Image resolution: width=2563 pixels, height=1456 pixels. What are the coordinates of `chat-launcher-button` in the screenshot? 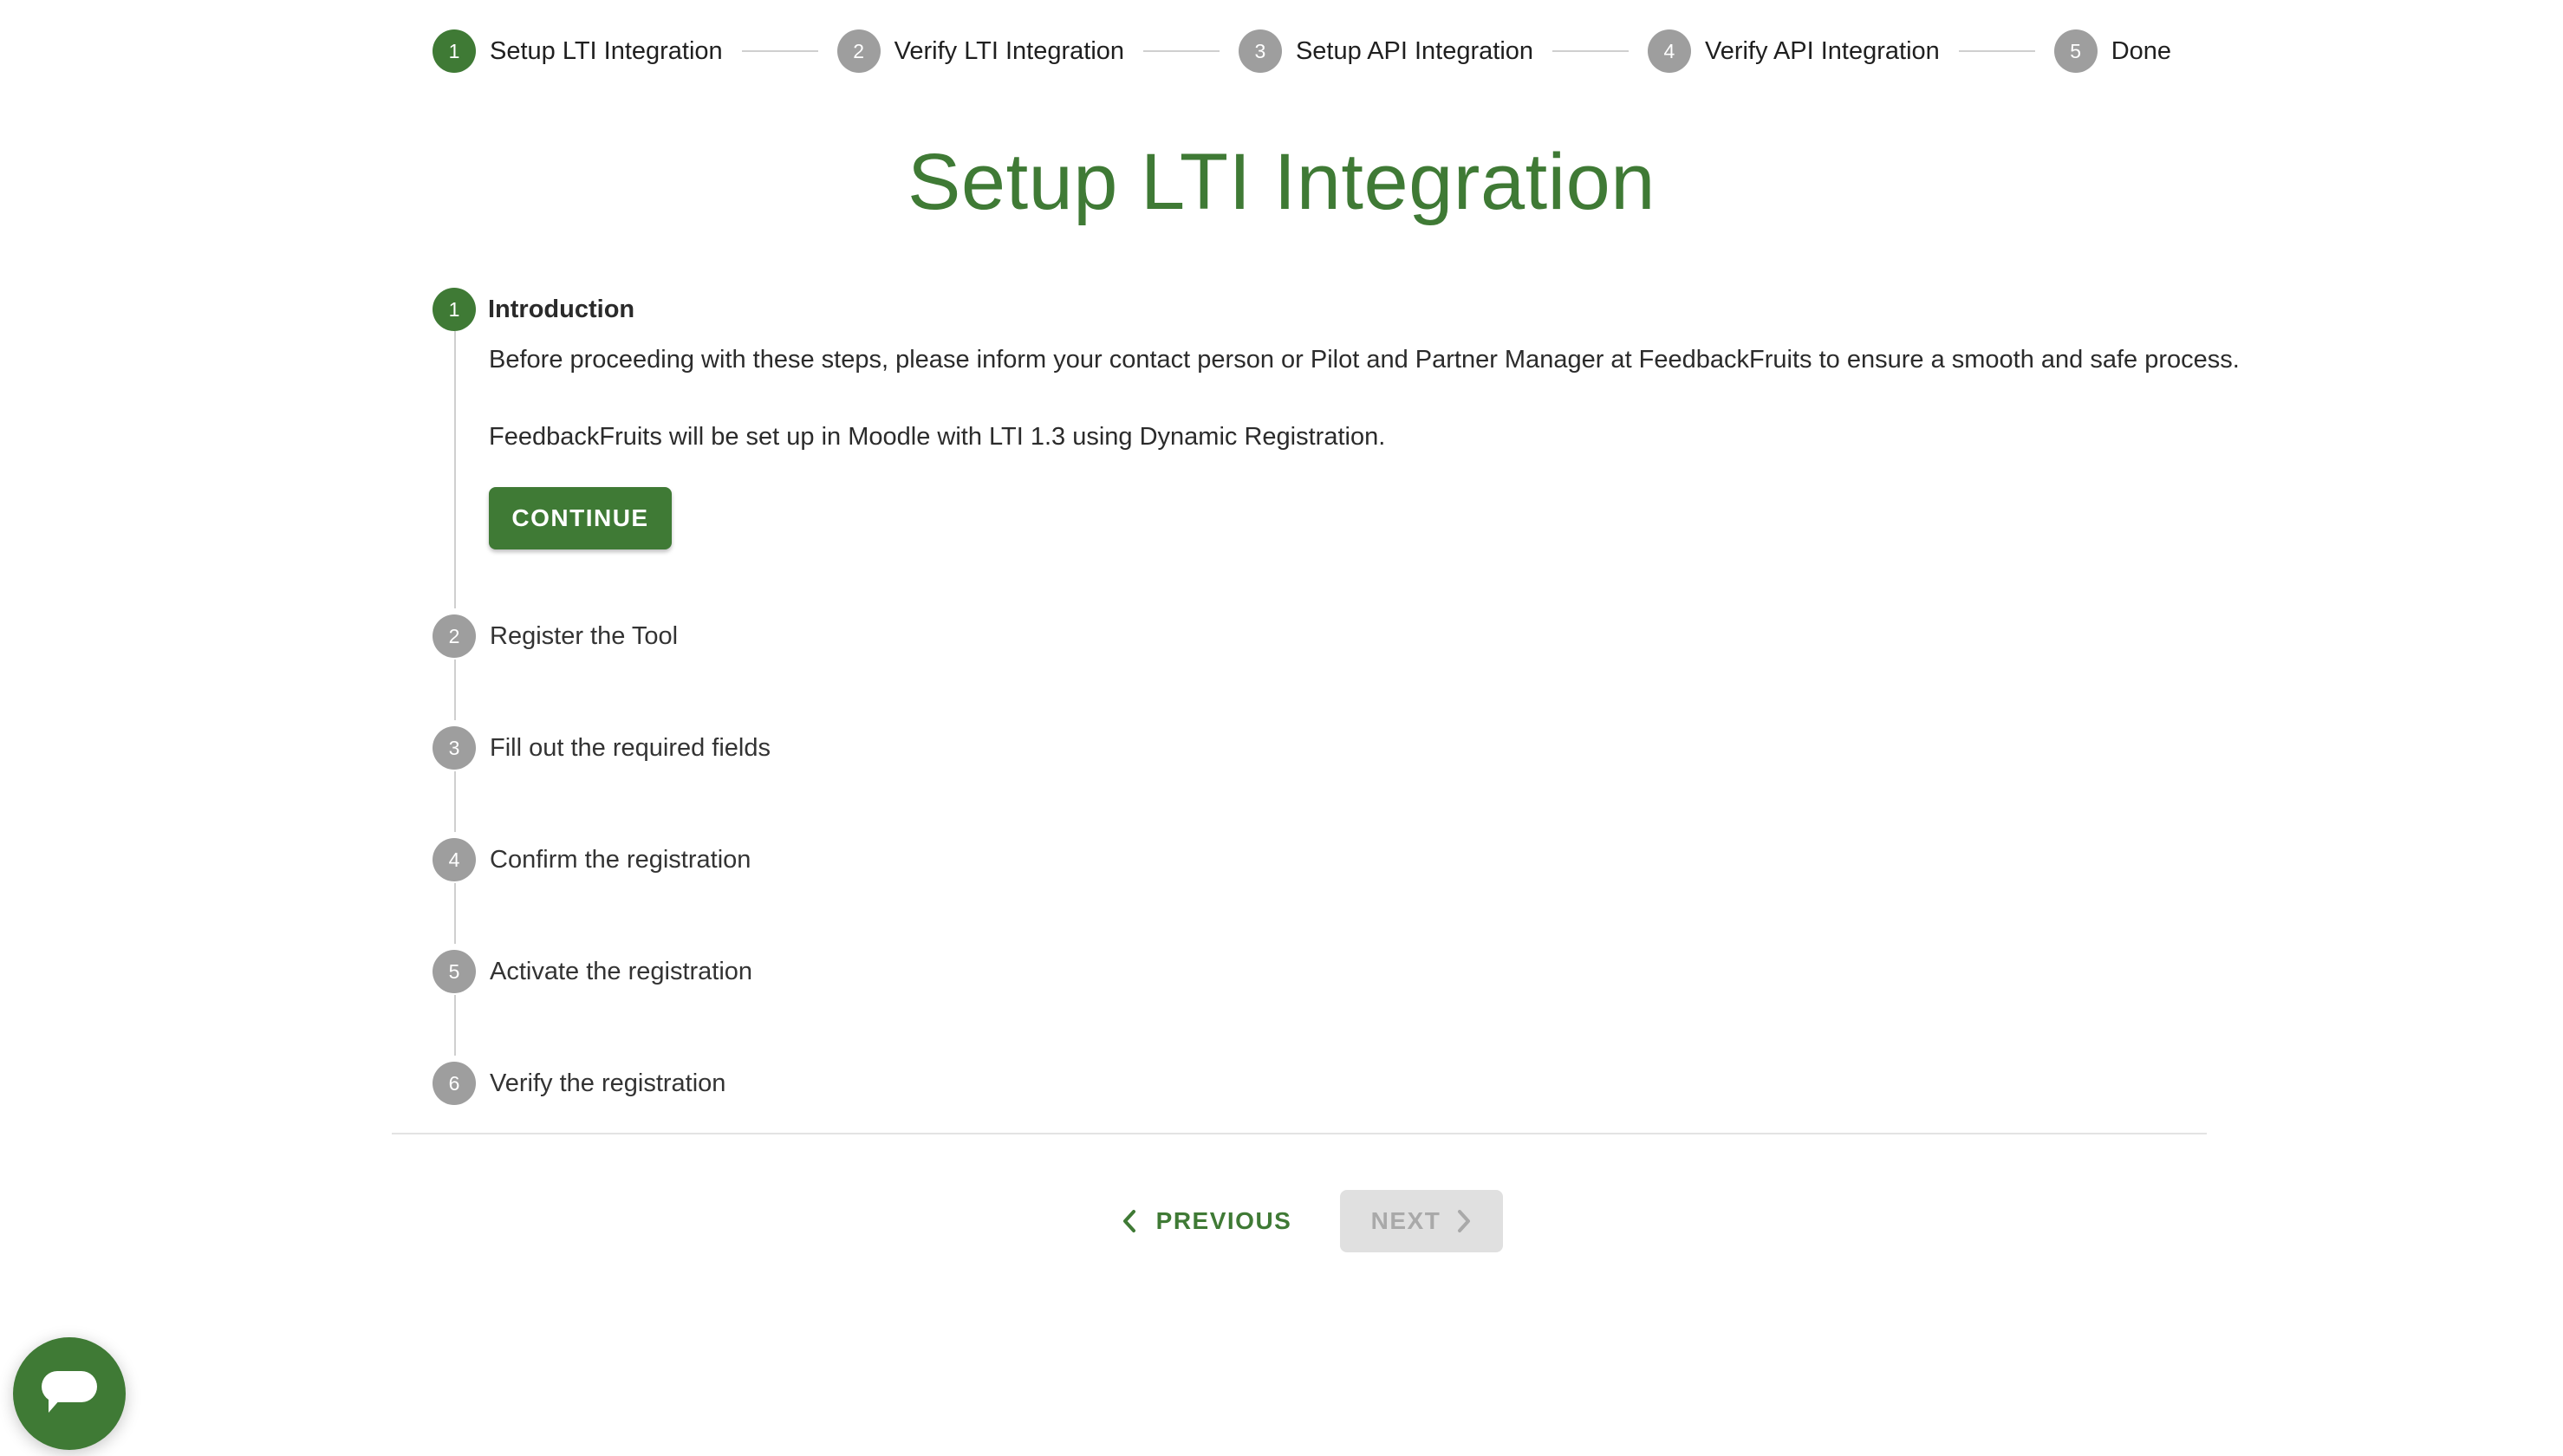 It's located at (69, 1393).